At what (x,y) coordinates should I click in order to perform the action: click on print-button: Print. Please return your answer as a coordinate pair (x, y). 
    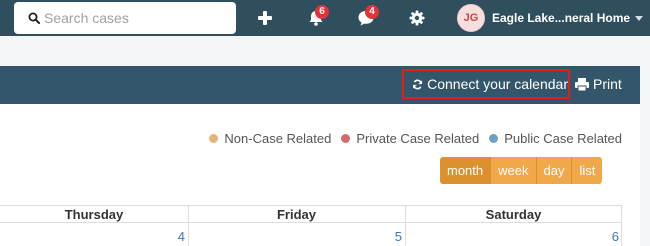
    Looking at the image, I should click on (598, 84).